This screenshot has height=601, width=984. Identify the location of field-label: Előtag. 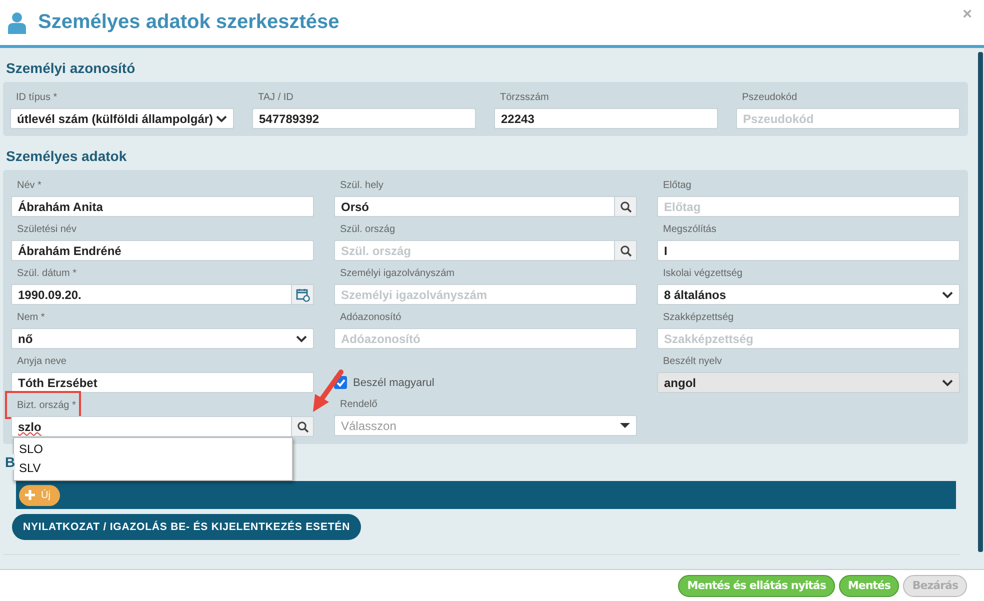
(677, 186).